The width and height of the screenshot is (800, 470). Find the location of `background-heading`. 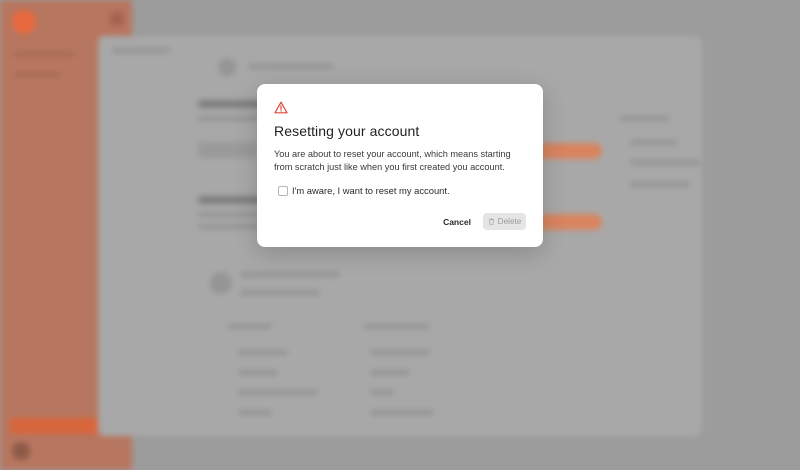

background-heading is located at coordinates (230, 200).